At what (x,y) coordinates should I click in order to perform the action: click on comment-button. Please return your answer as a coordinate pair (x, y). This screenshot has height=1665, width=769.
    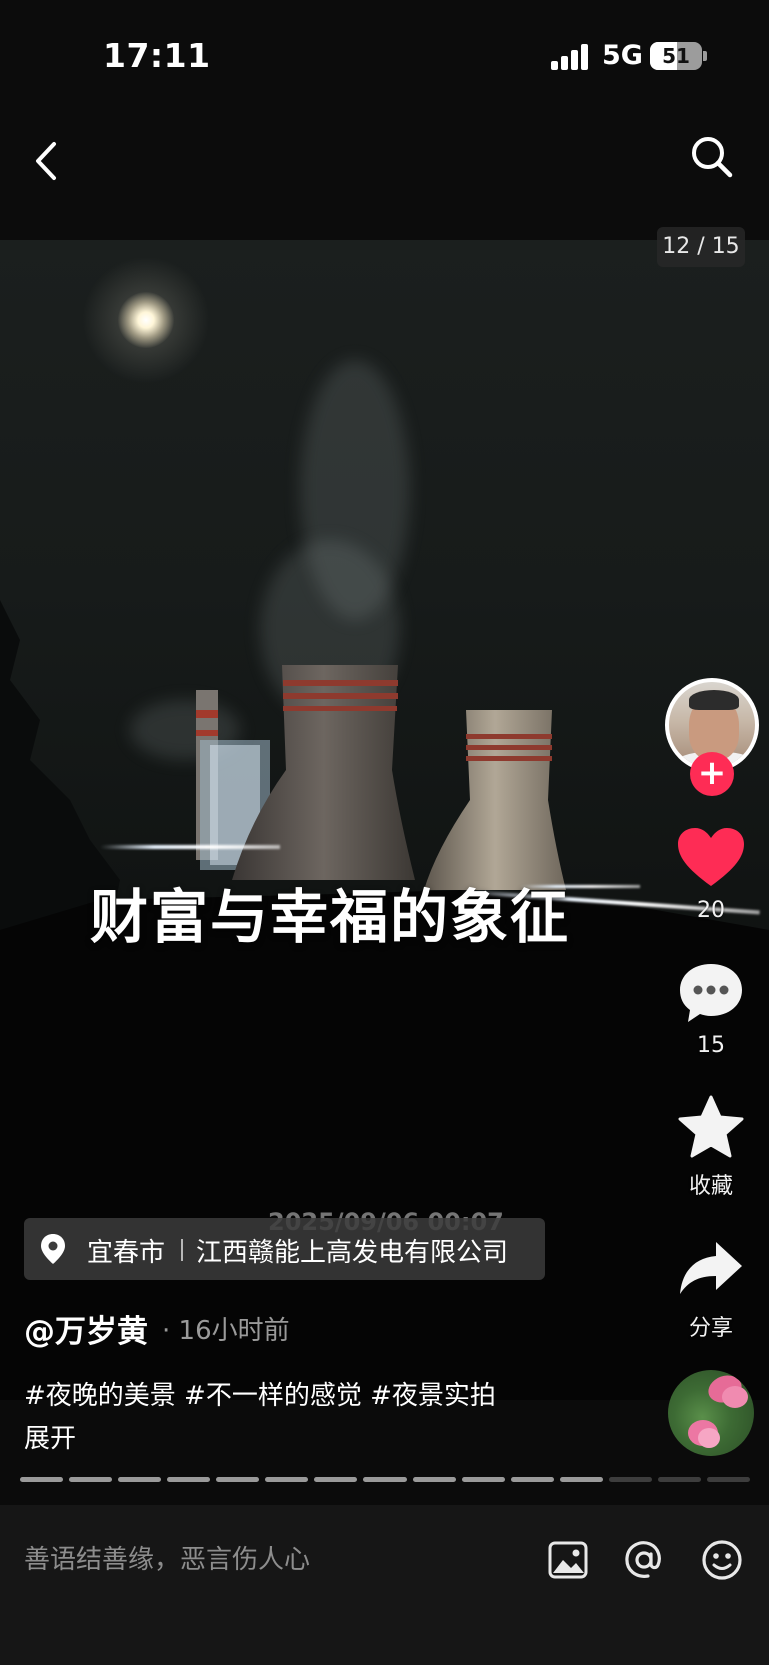
    Looking at the image, I should click on (711, 993).